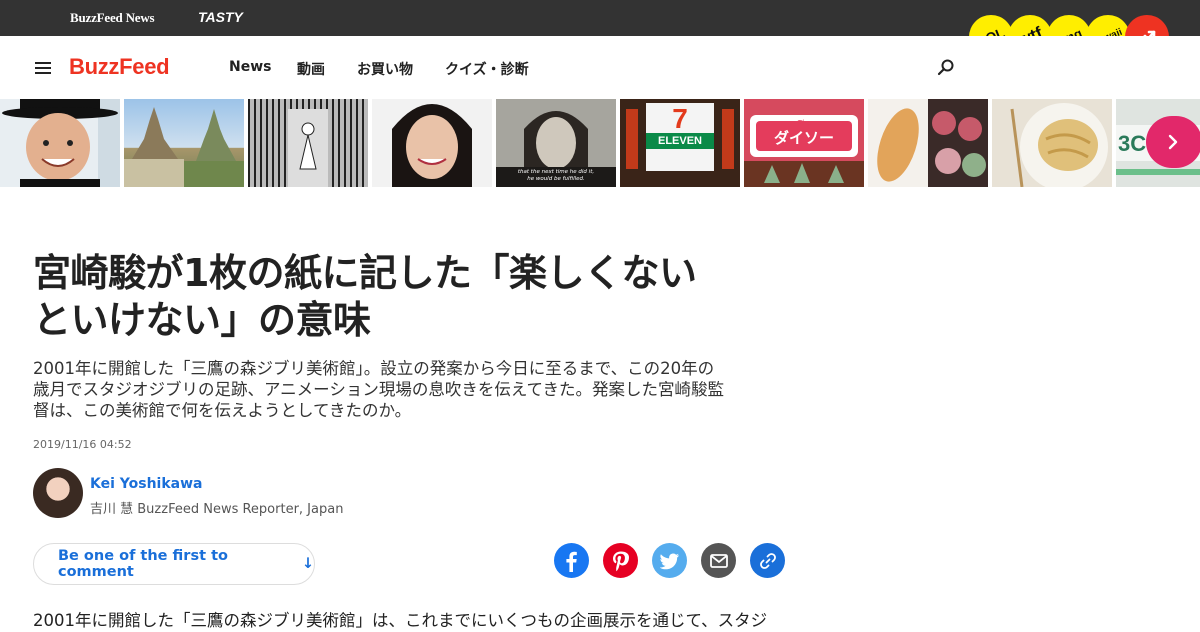  I want to click on pinterest-icon, so click(620, 561).